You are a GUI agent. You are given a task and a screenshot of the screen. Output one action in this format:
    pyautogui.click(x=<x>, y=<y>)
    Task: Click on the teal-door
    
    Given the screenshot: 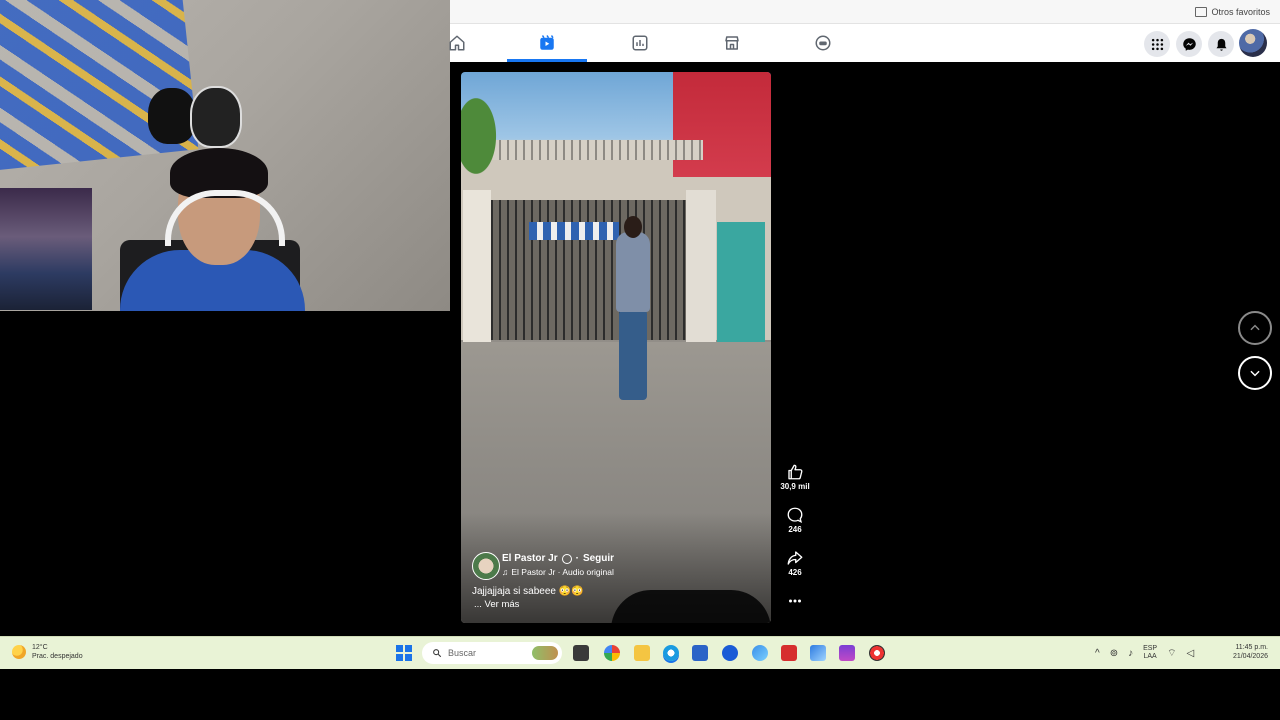 What is the action you would take?
    pyautogui.click(x=741, y=282)
    